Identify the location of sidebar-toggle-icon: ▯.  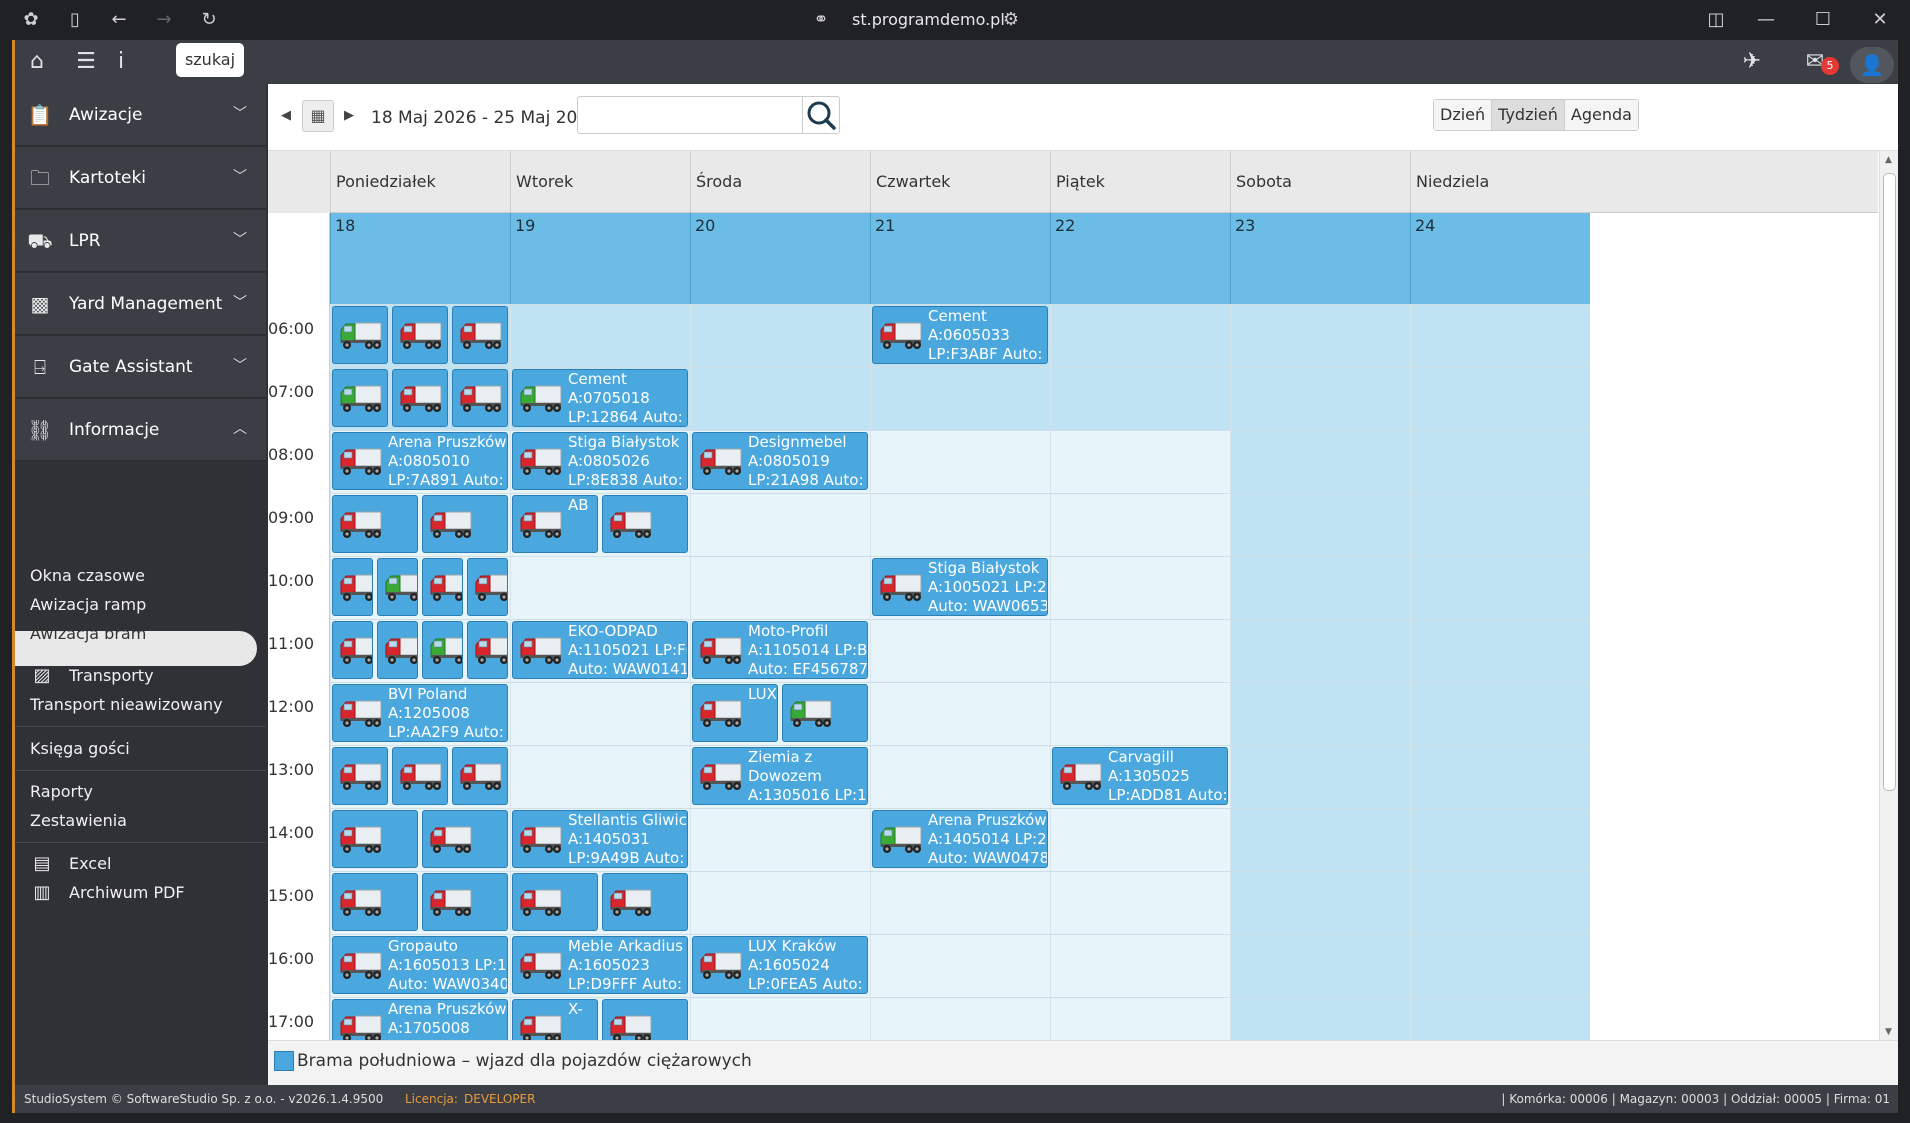
(75, 20).